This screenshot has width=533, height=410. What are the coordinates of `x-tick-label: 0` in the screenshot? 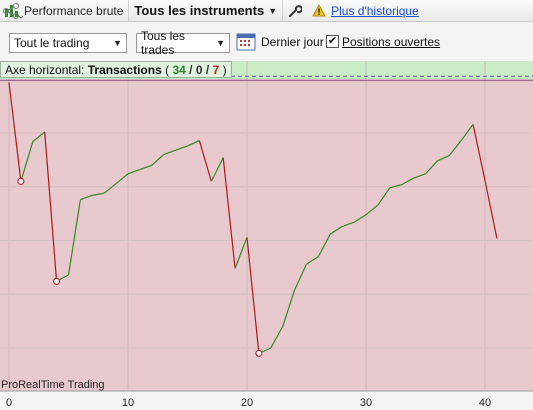 It's located at (9, 403).